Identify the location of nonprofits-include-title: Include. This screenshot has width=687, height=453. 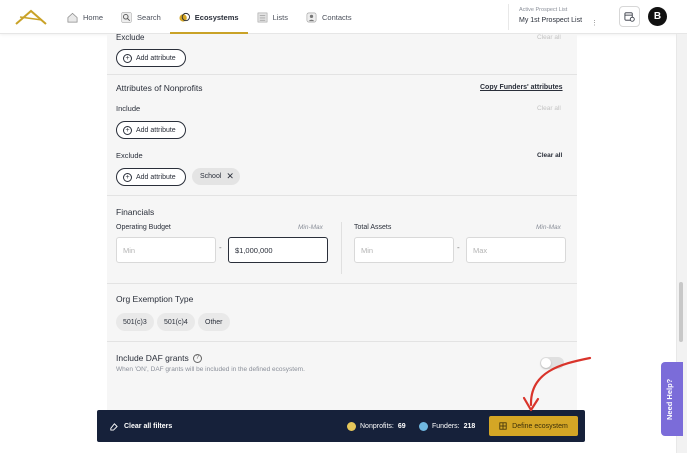
(128, 108).